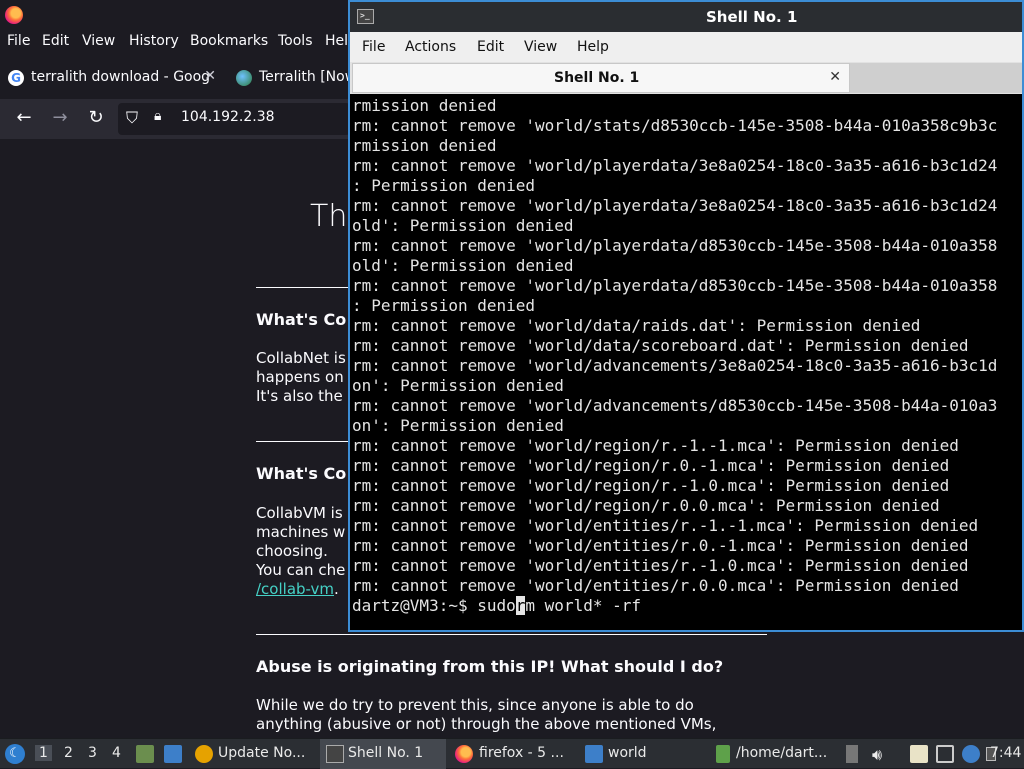  Describe the element at coordinates (752, 17) in the screenshot. I see `terminal-title: Shell No. 1` at that location.